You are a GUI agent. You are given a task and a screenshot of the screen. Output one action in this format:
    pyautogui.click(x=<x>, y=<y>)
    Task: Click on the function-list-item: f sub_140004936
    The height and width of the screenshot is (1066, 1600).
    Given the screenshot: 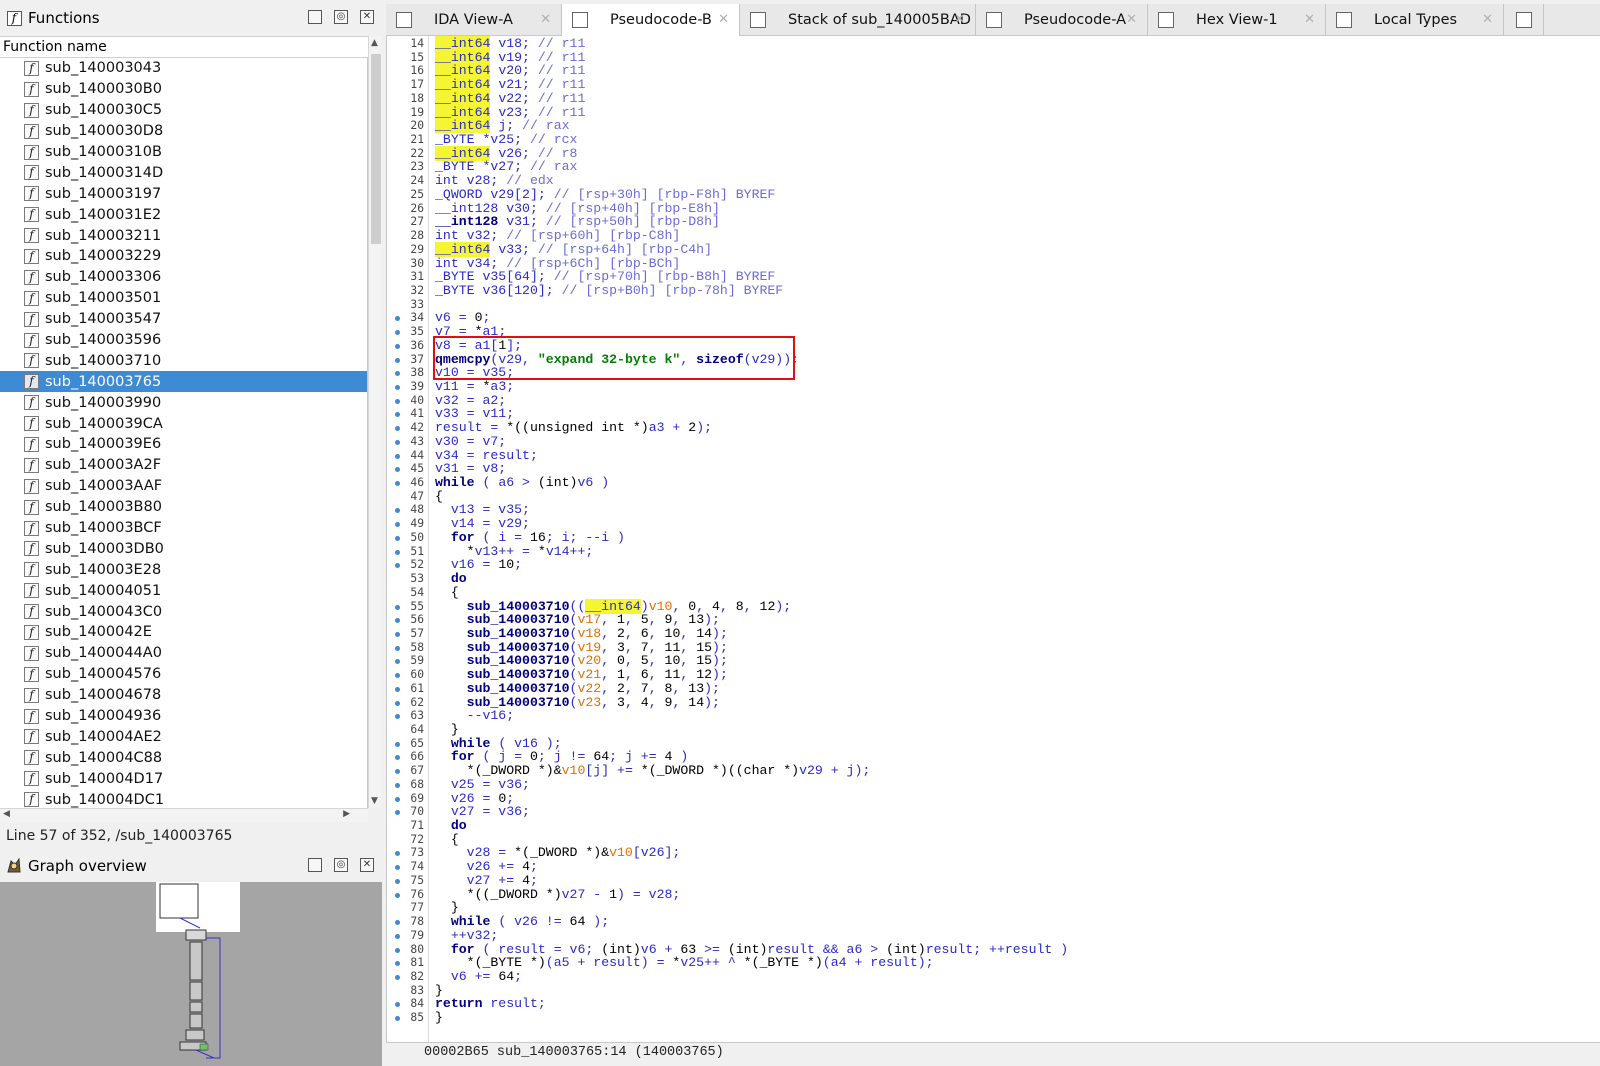 What is the action you would take?
    pyautogui.click(x=183, y=716)
    